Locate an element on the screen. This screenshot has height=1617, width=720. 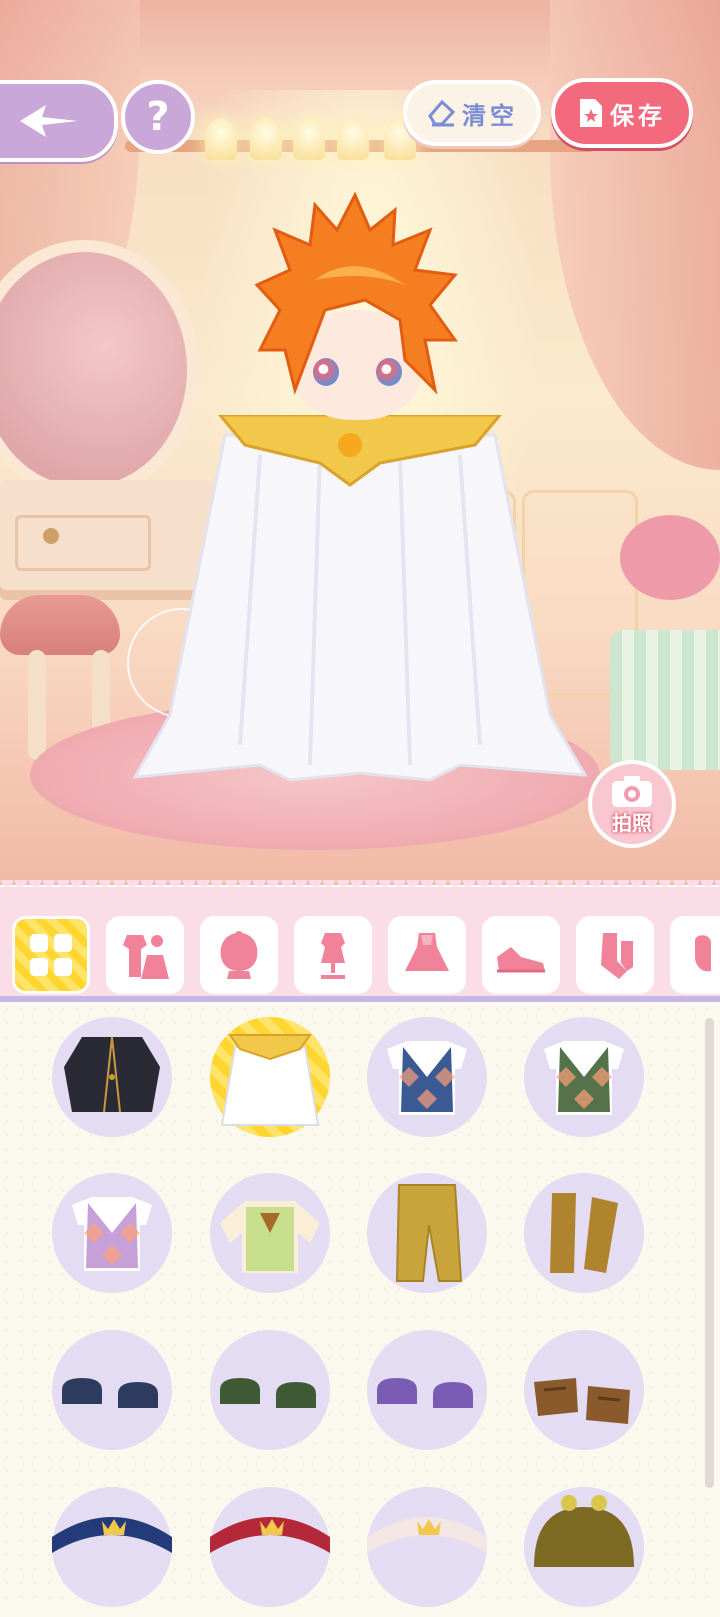
category-tab-shoes is located at coordinates (521, 955).